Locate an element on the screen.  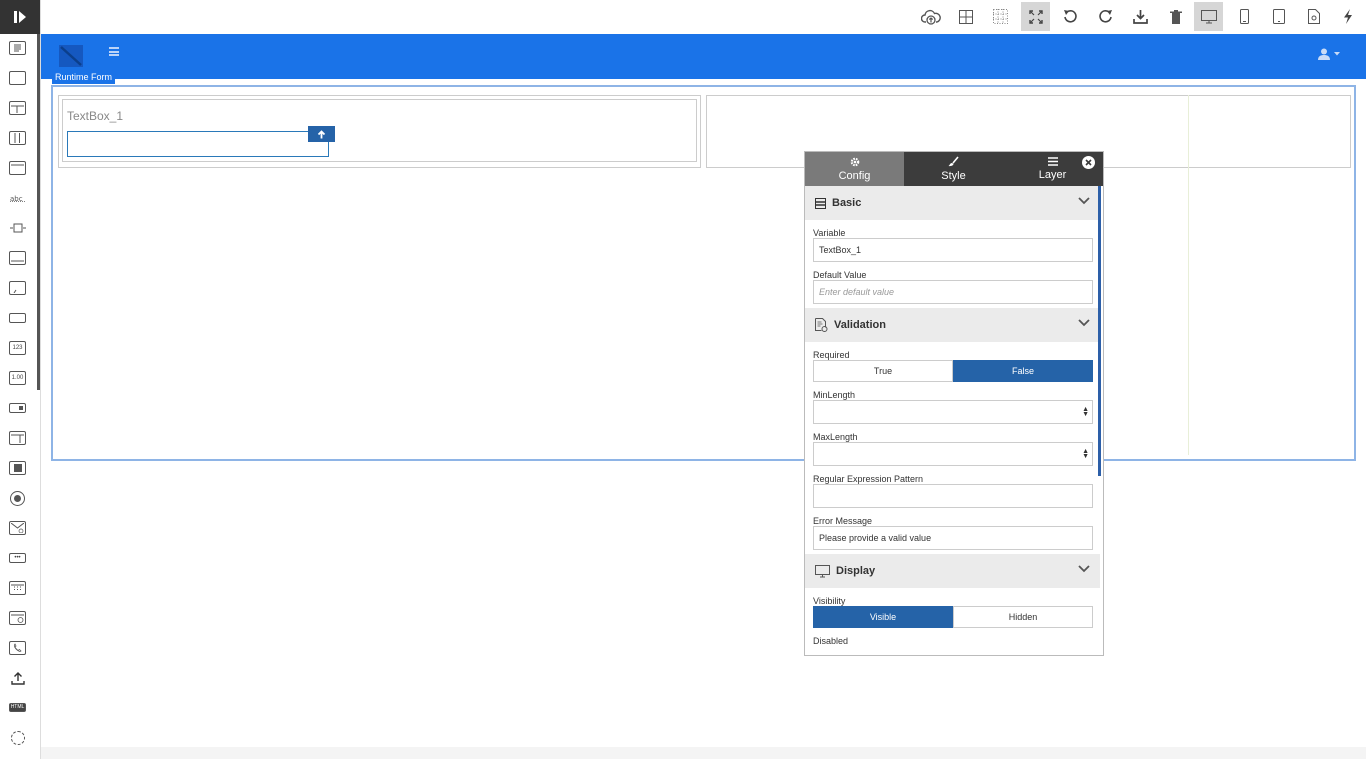
textbox-tool is located at coordinates (17, 318).